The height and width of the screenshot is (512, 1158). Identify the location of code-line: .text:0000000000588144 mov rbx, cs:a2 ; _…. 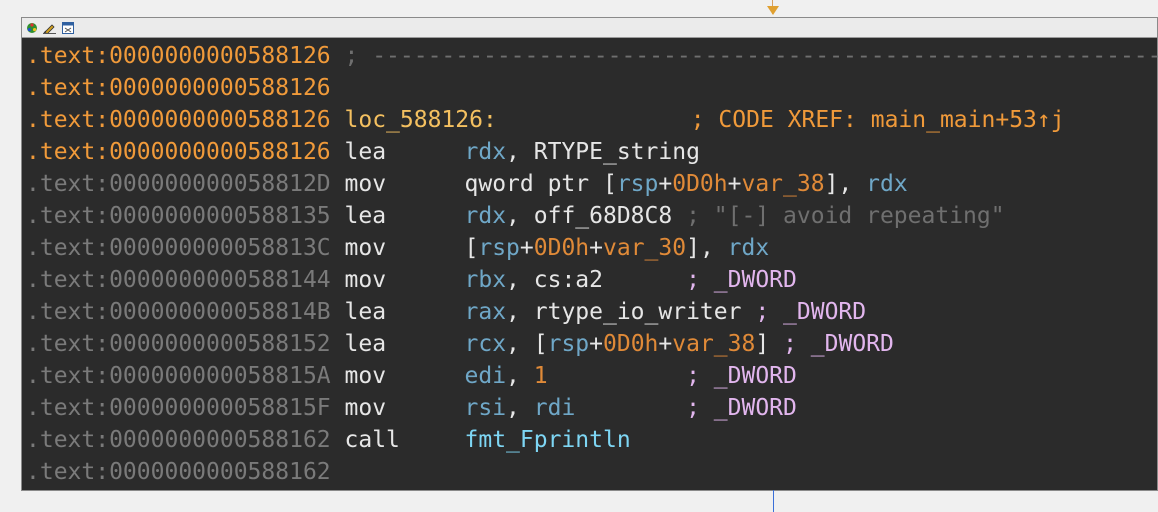
(589, 280).